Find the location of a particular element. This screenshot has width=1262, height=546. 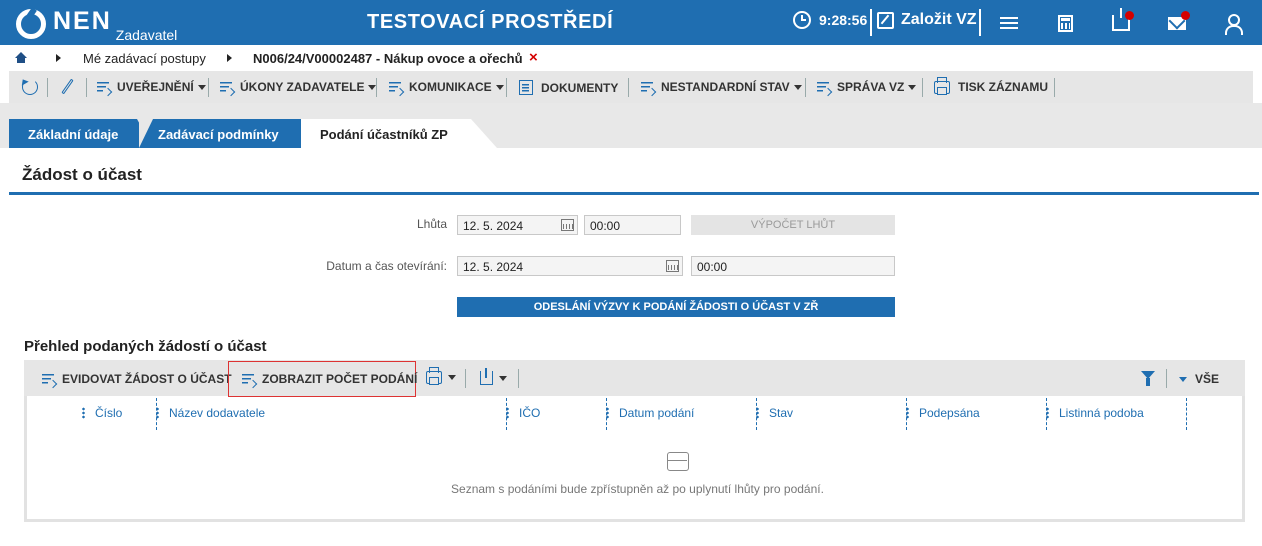

tisk-zaznamu-button: TISK ZÁZNAMU is located at coordinates (991, 85).